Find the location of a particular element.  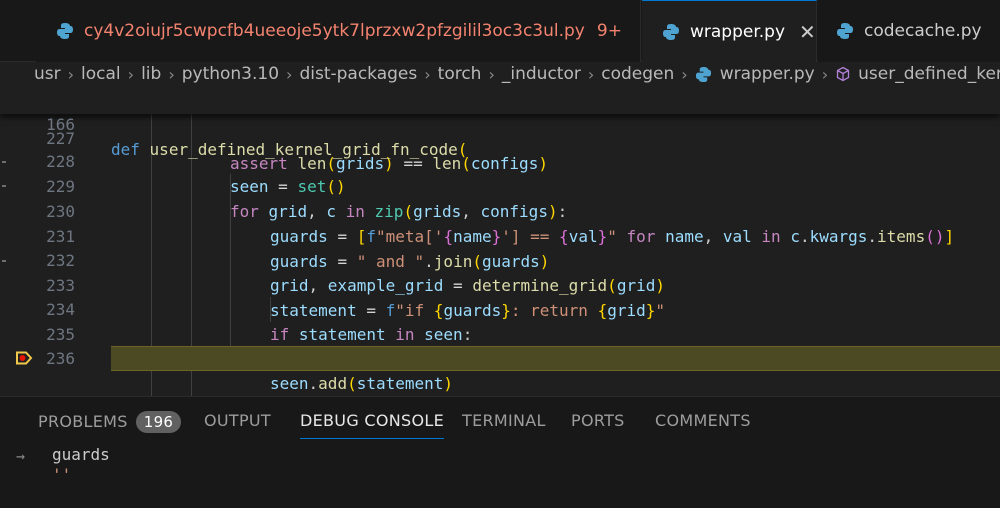

breadcrumb-file: wrapper.py is located at coordinates (755, 74).